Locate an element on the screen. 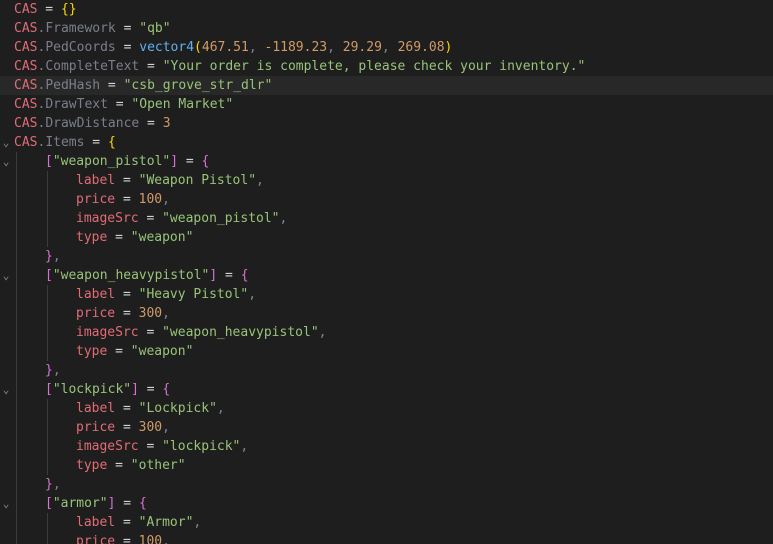 The width and height of the screenshot is (773, 544). code-line: label = "Weapon Pistol", is located at coordinates (386, 180).